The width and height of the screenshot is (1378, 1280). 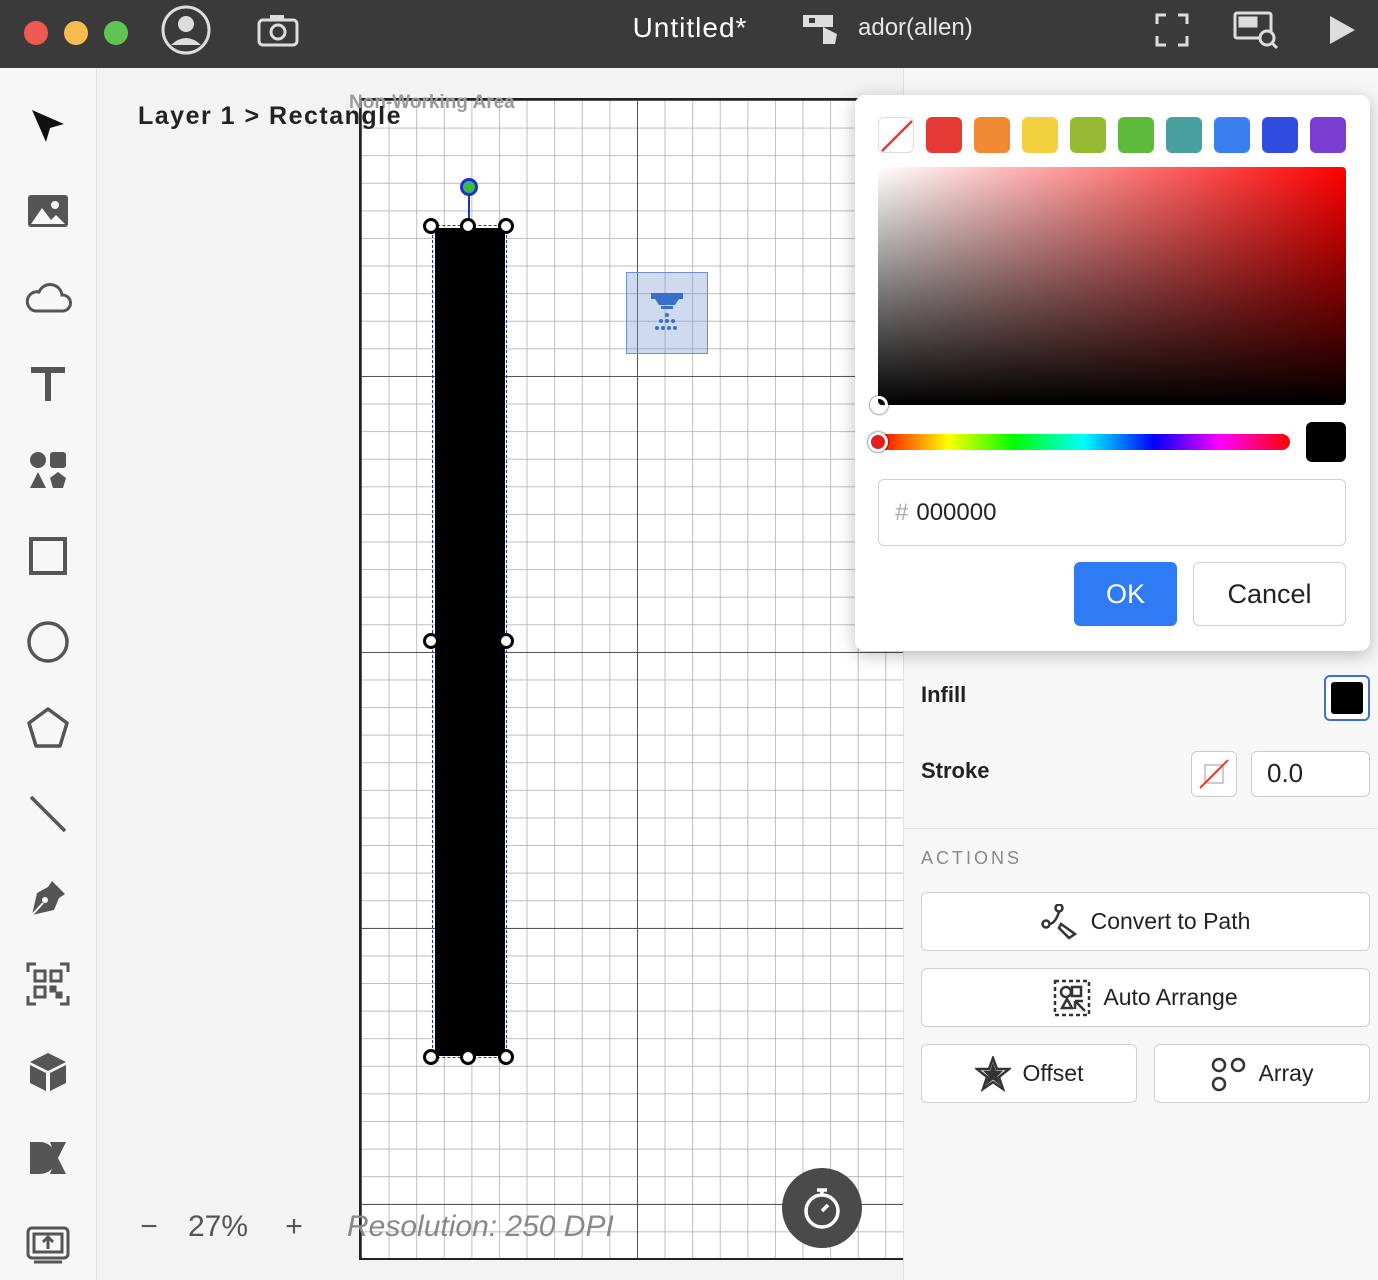 What do you see at coordinates (186, 30) in the screenshot?
I see `account-icon` at bounding box center [186, 30].